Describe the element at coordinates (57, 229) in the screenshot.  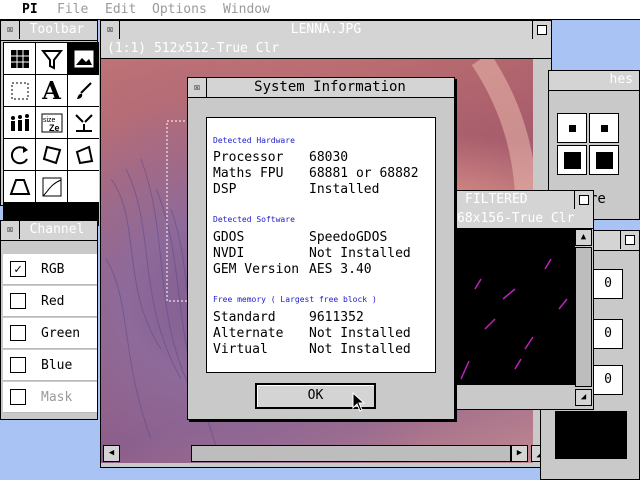
I see `channel-title: Channel` at that location.